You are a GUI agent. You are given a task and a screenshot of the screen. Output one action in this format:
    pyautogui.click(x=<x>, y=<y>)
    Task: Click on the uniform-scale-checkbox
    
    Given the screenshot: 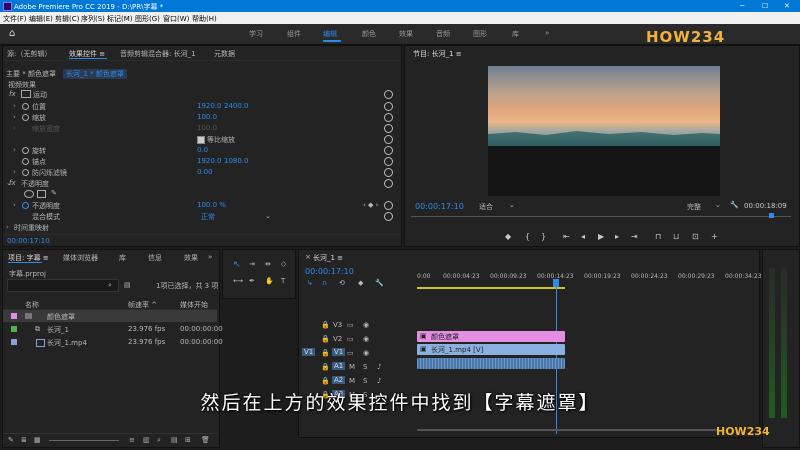 What is the action you would take?
    pyautogui.click(x=201, y=140)
    